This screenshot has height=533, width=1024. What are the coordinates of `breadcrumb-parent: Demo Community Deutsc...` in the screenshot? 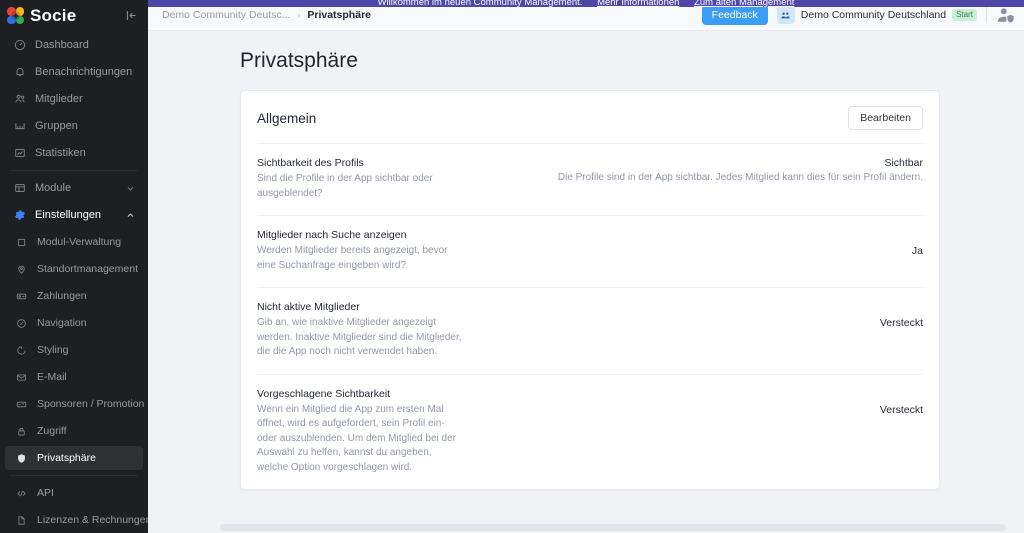 It's located at (226, 15).